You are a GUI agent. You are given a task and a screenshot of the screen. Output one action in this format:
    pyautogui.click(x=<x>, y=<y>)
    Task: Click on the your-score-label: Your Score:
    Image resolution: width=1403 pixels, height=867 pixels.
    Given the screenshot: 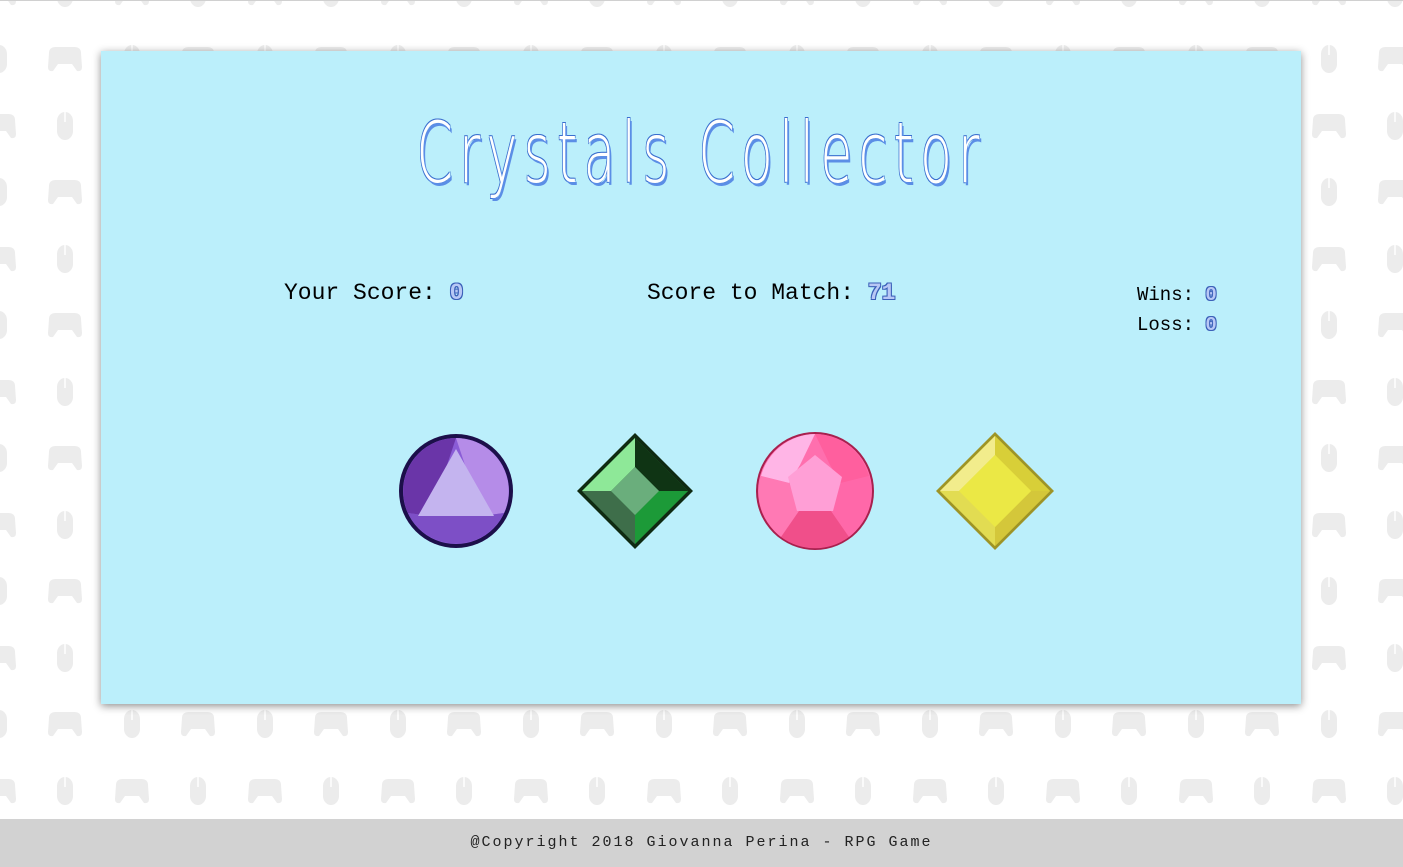 What is the action you would take?
    pyautogui.click(x=360, y=293)
    